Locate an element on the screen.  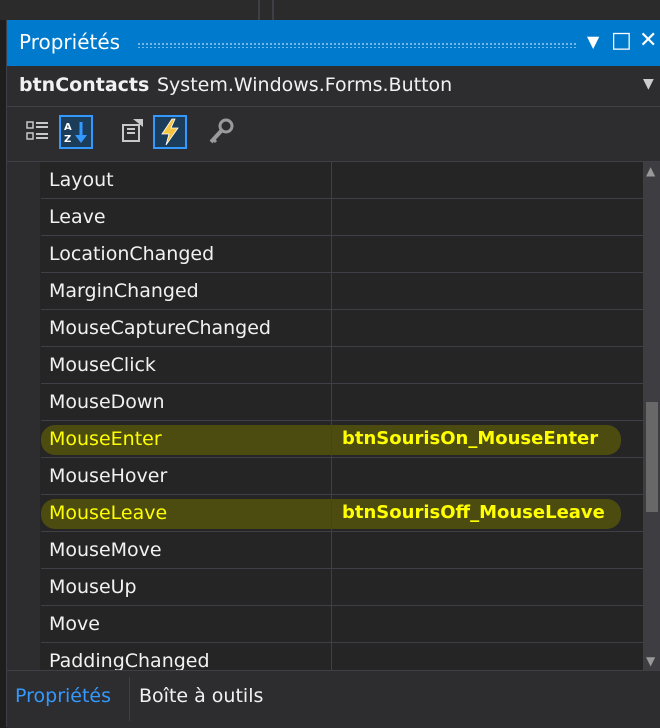
event-row-mouseup: MouseUp is located at coordinates (325, 587).